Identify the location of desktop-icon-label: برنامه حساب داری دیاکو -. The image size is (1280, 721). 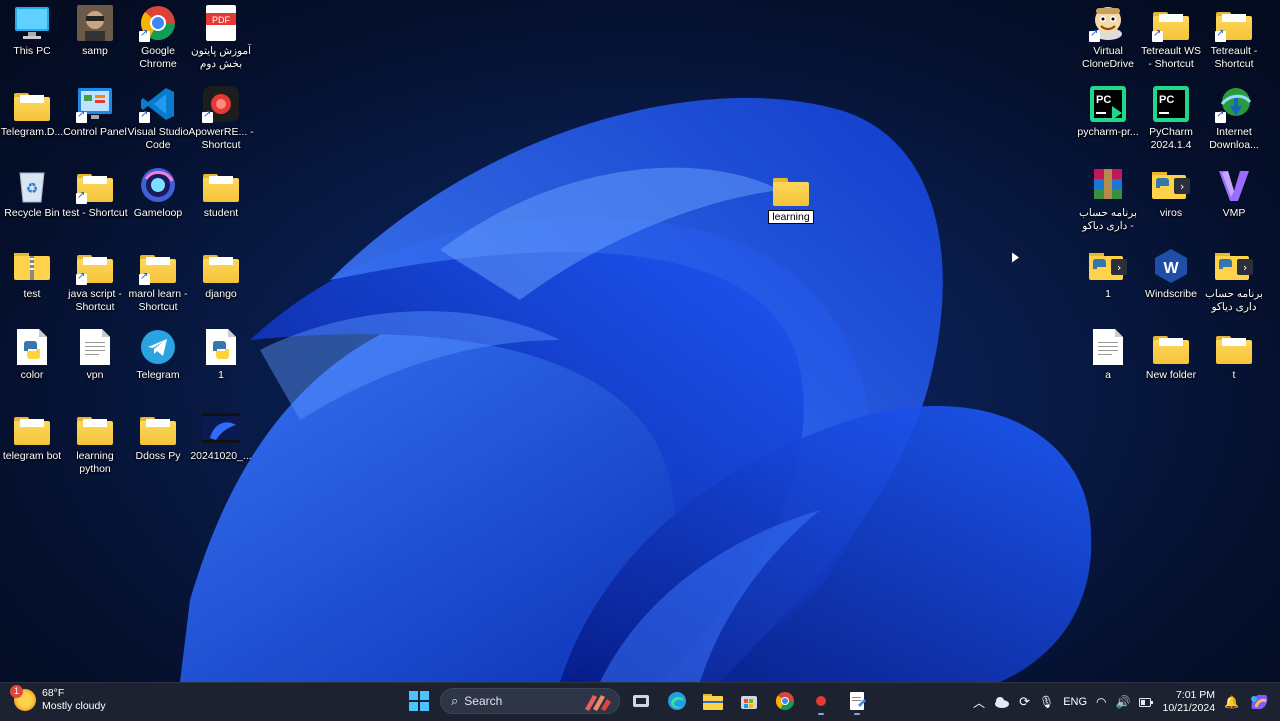
(1108, 219).